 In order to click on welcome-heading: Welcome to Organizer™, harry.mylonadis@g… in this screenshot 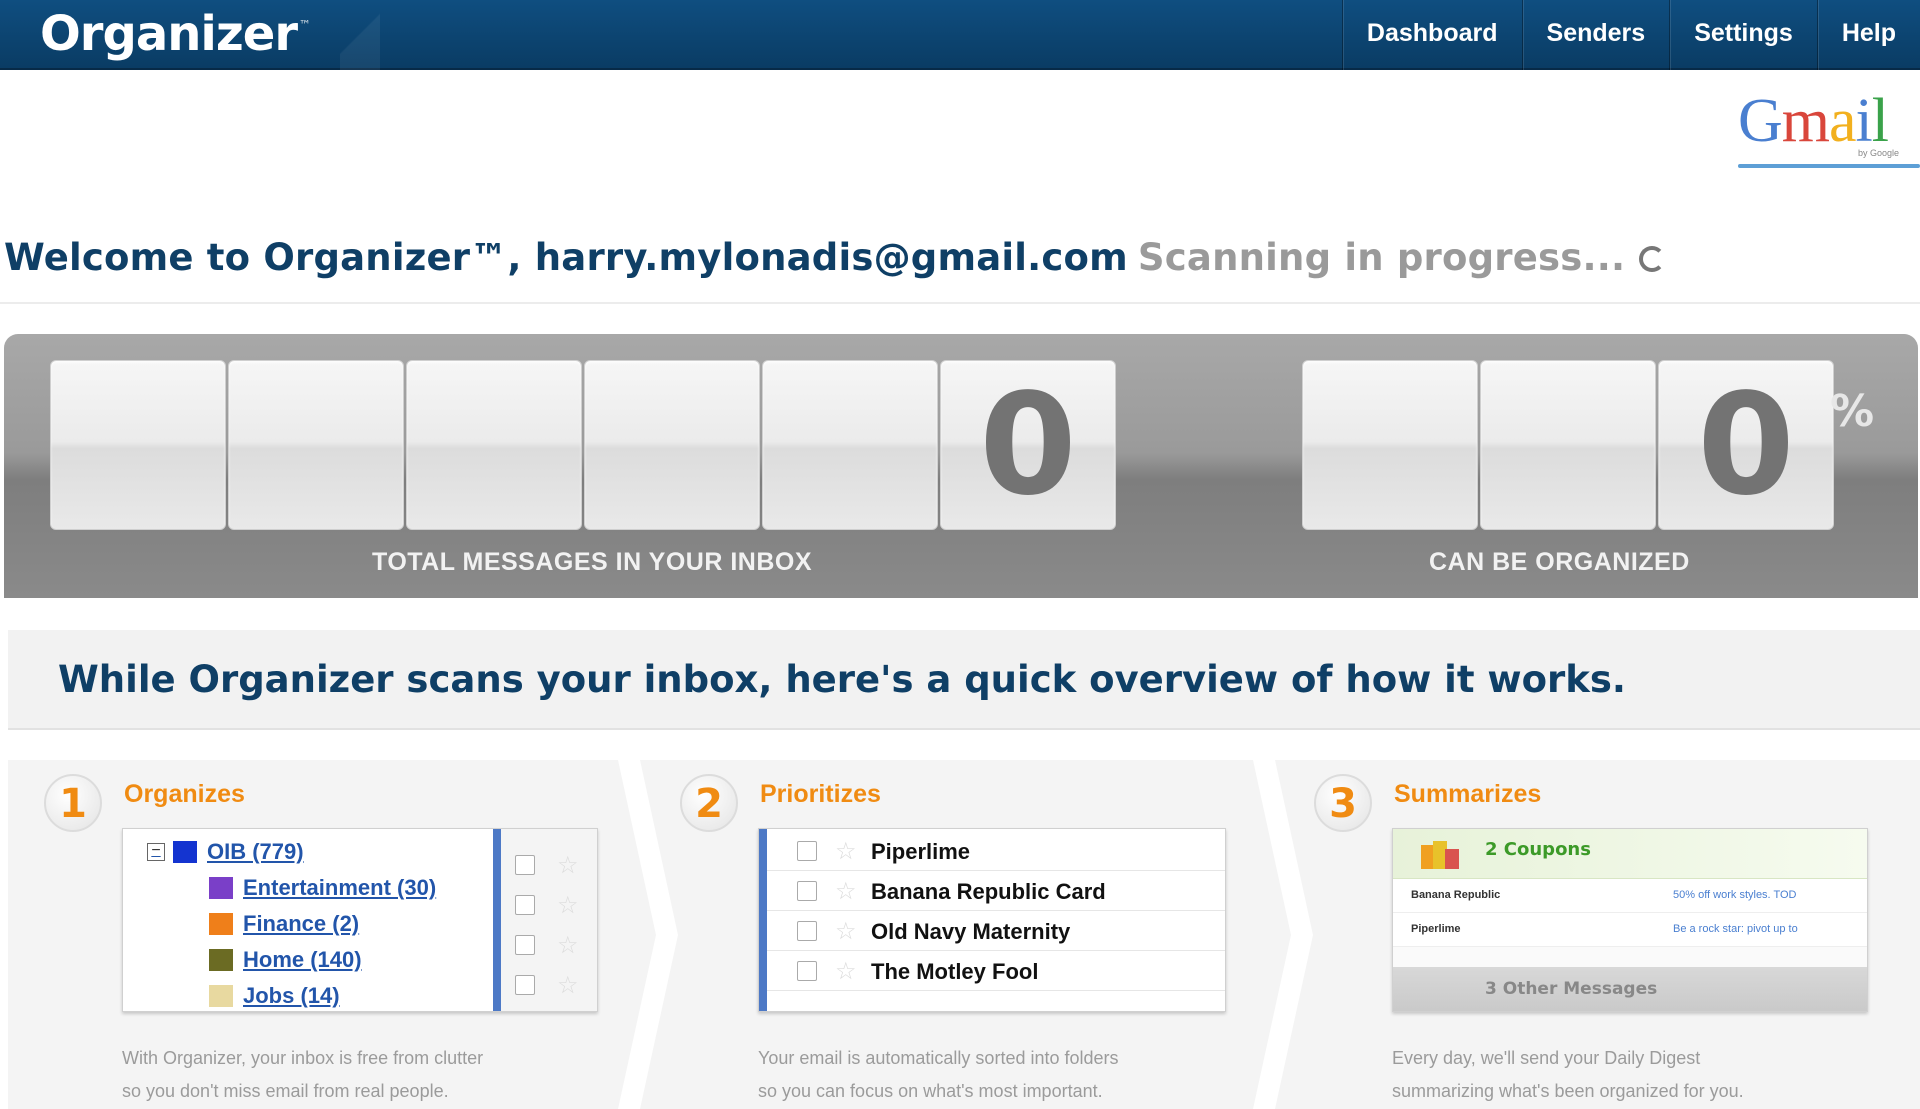, I will do `click(835, 257)`.